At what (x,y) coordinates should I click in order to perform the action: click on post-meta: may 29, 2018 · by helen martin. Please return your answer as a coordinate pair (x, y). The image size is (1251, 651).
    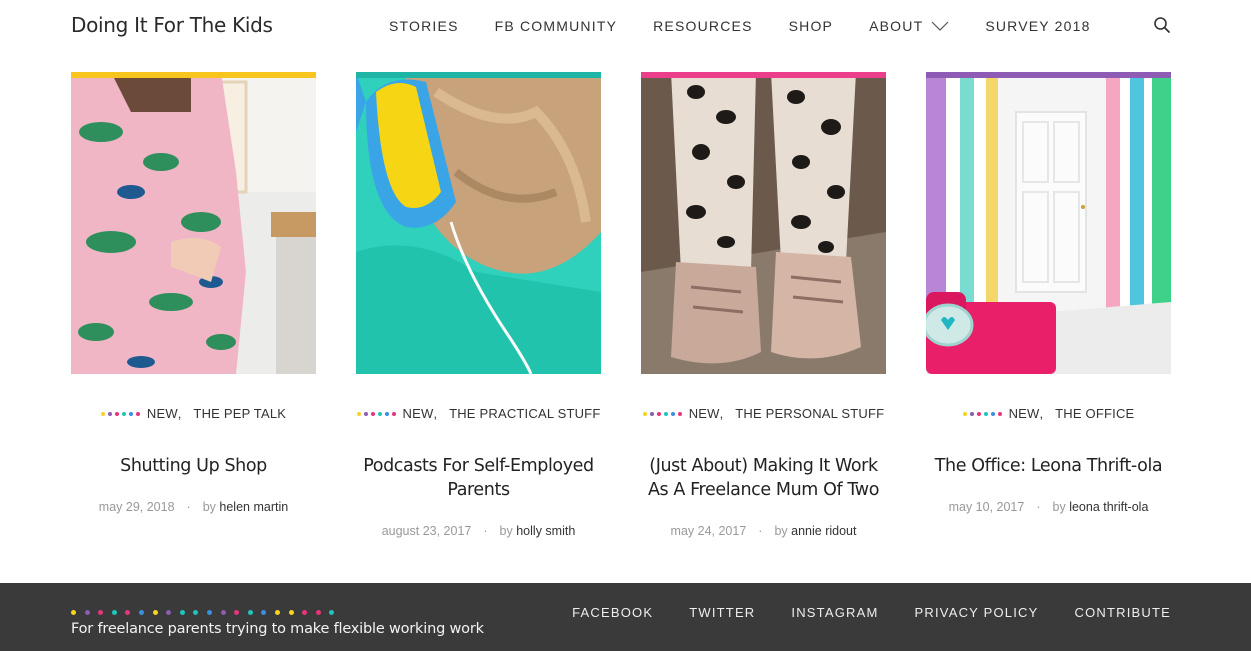
    Looking at the image, I should click on (193, 507).